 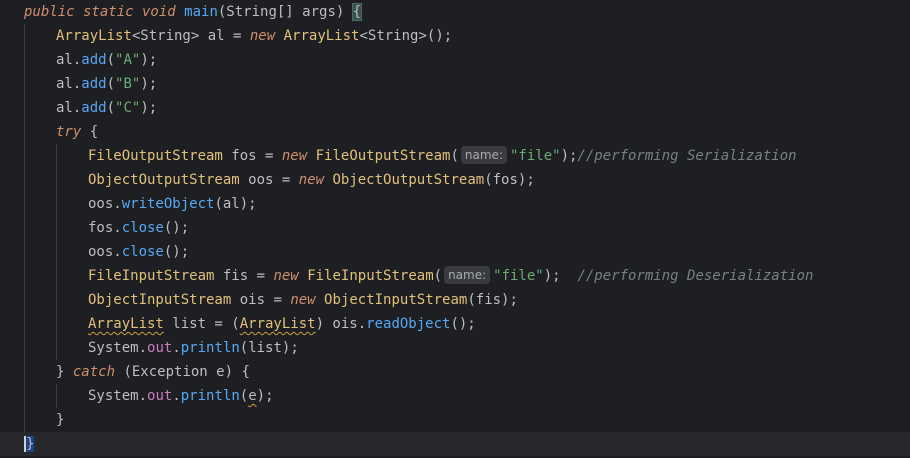 I want to click on code-line-content: System.out.println(e);, so click(x=181, y=396).